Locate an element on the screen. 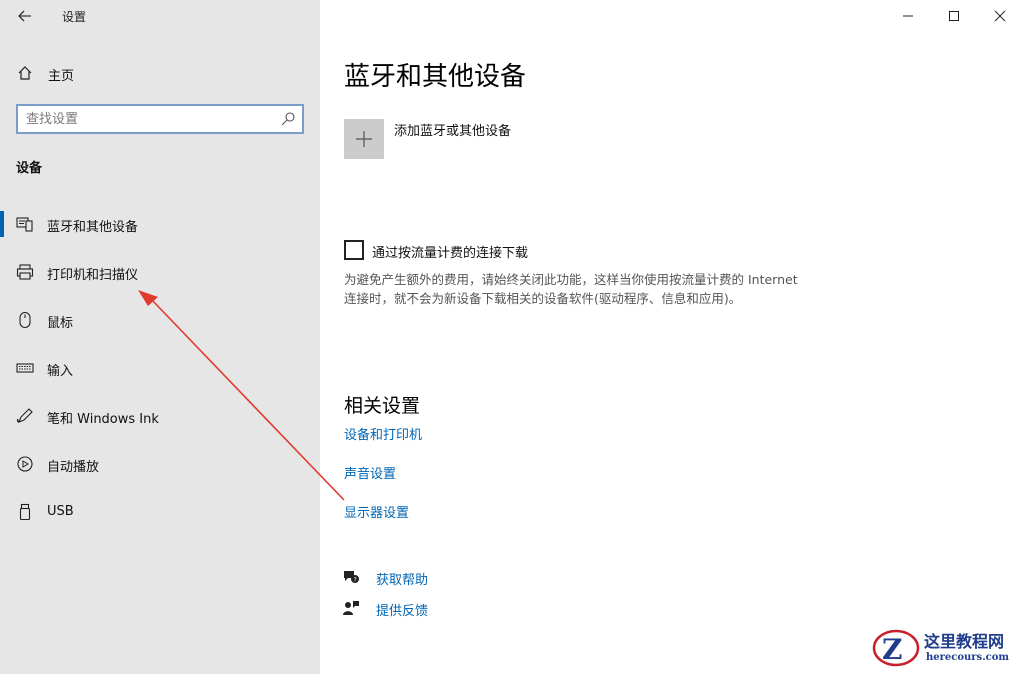  sidebar-item-pen: 笔和 Windows Ink is located at coordinates (160, 416).